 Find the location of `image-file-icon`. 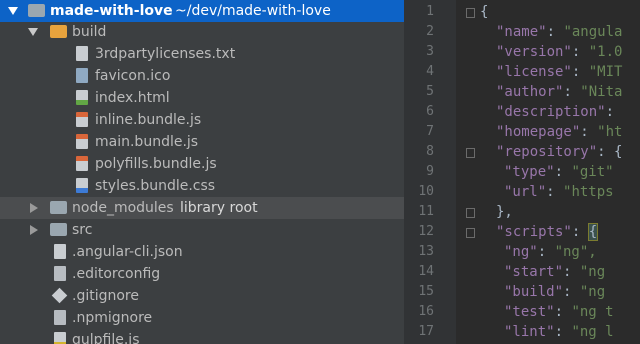

image-file-icon is located at coordinates (82, 75).